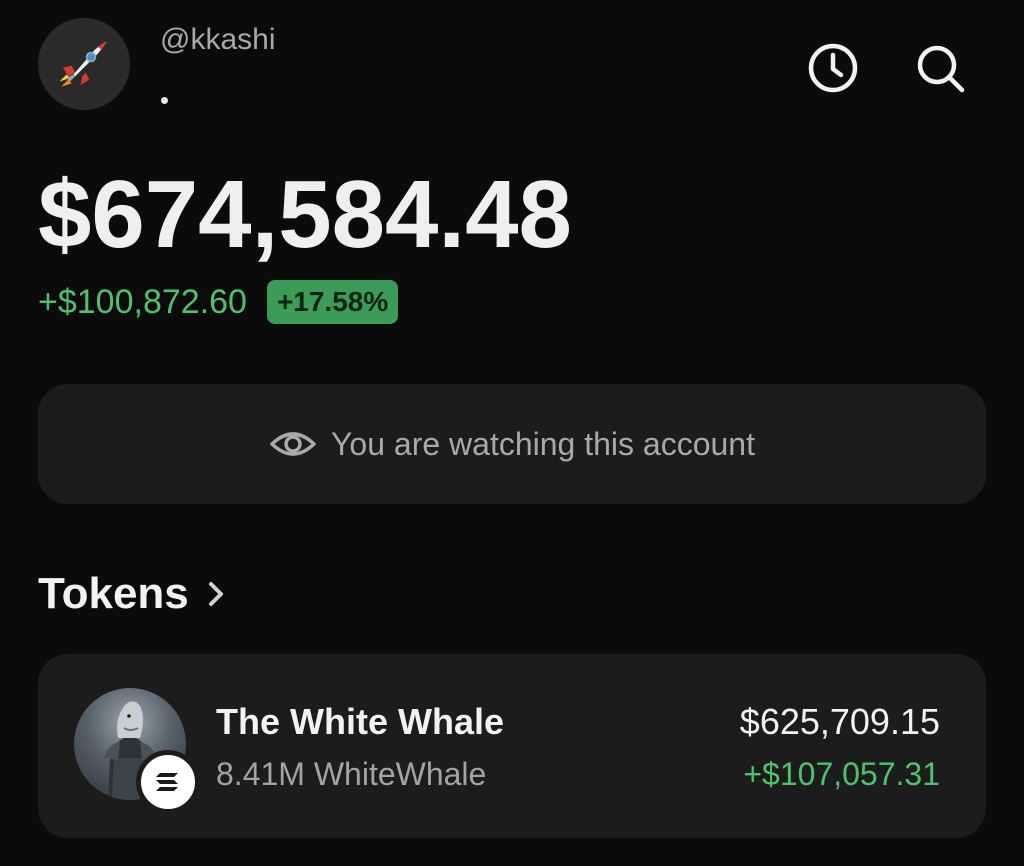  What do you see at coordinates (543, 443) in the screenshot?
I see `watching-account-text: You are watching this account` at bounding box center [543, 443].